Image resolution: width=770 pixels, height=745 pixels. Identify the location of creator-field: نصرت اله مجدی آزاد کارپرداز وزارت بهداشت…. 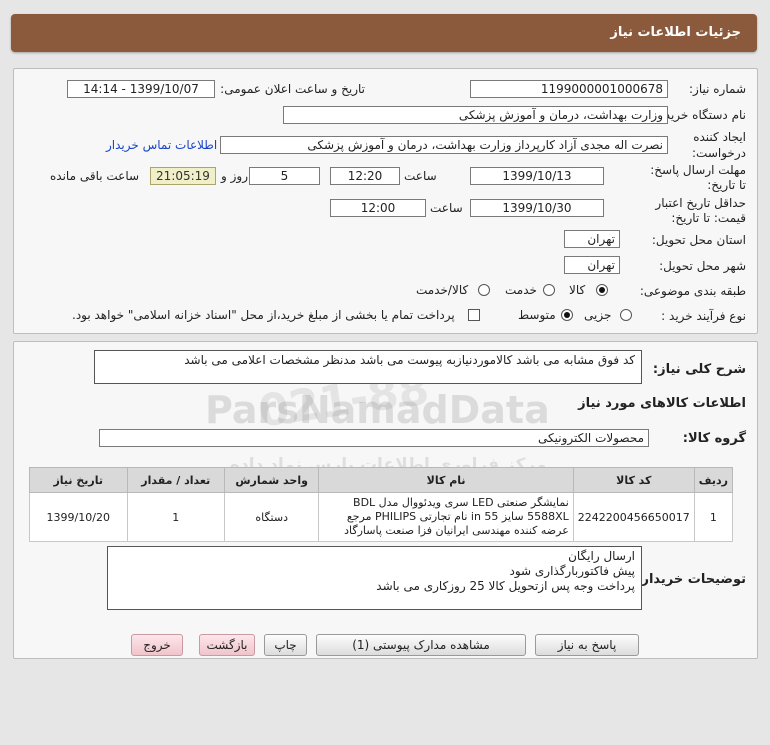
(444, 145).